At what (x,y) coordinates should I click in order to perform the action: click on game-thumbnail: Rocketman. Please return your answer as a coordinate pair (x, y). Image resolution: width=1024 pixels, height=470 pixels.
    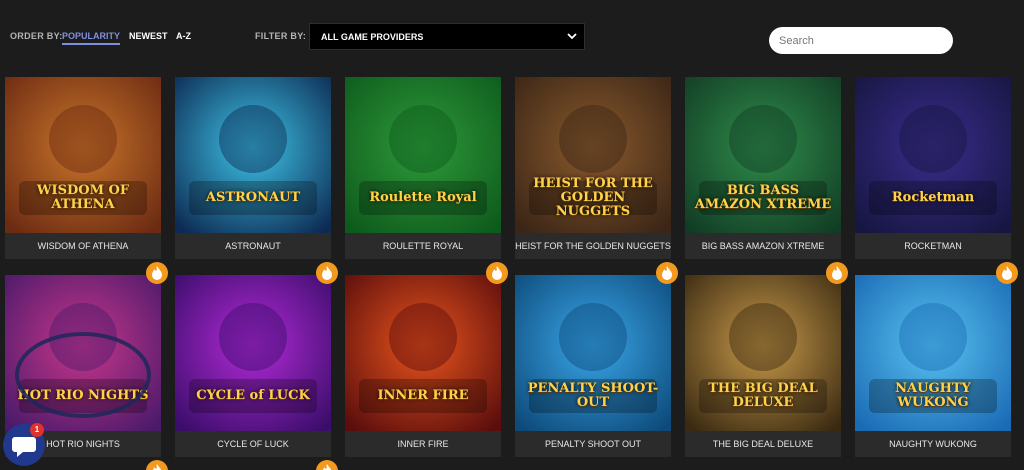
    Looking at the image, I should click on (933, 155).